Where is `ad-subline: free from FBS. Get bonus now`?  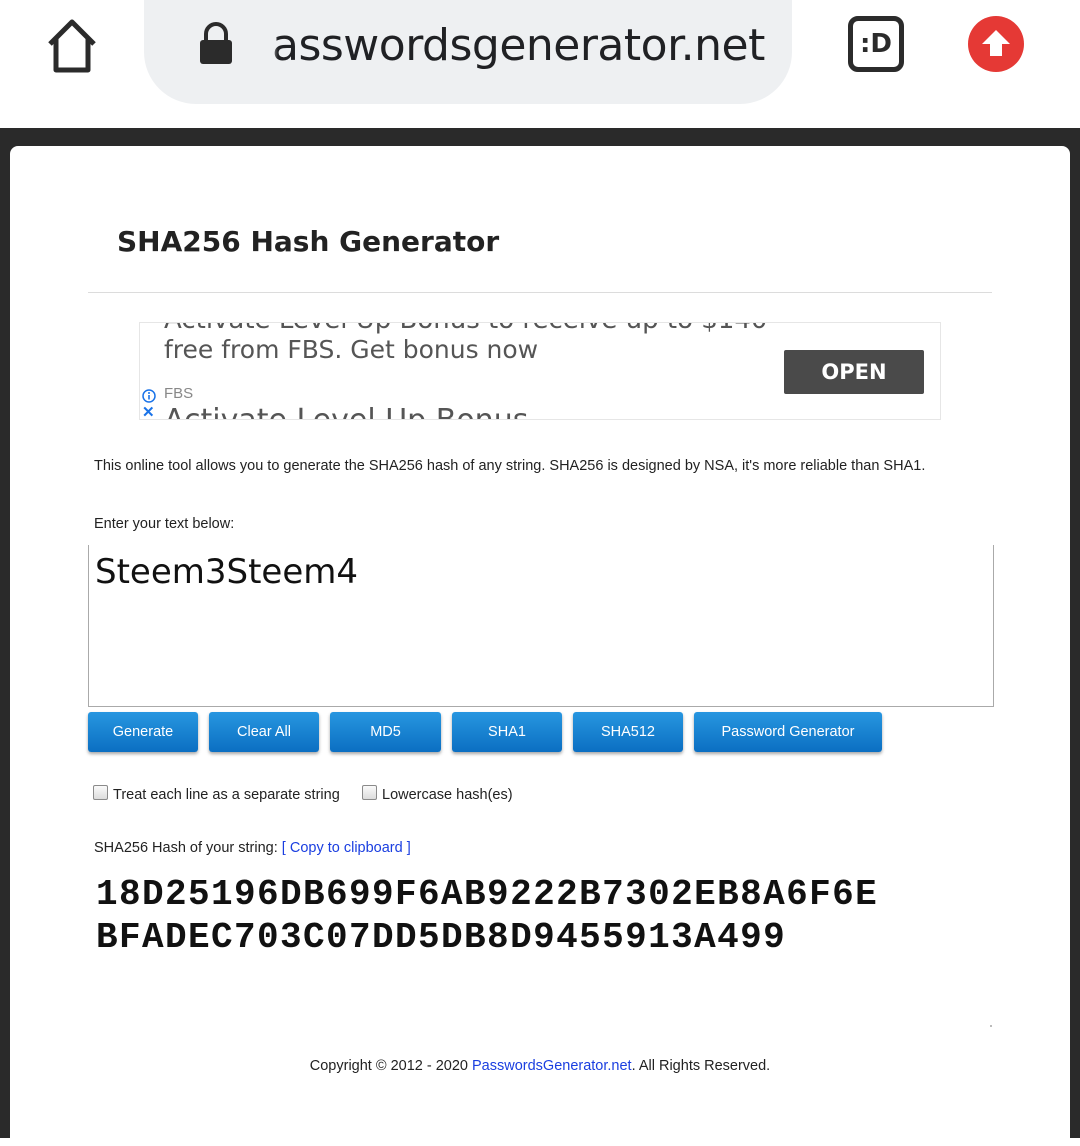
ad-subline: free from FBS. Get bonus now is located at coordinates (351, 349).